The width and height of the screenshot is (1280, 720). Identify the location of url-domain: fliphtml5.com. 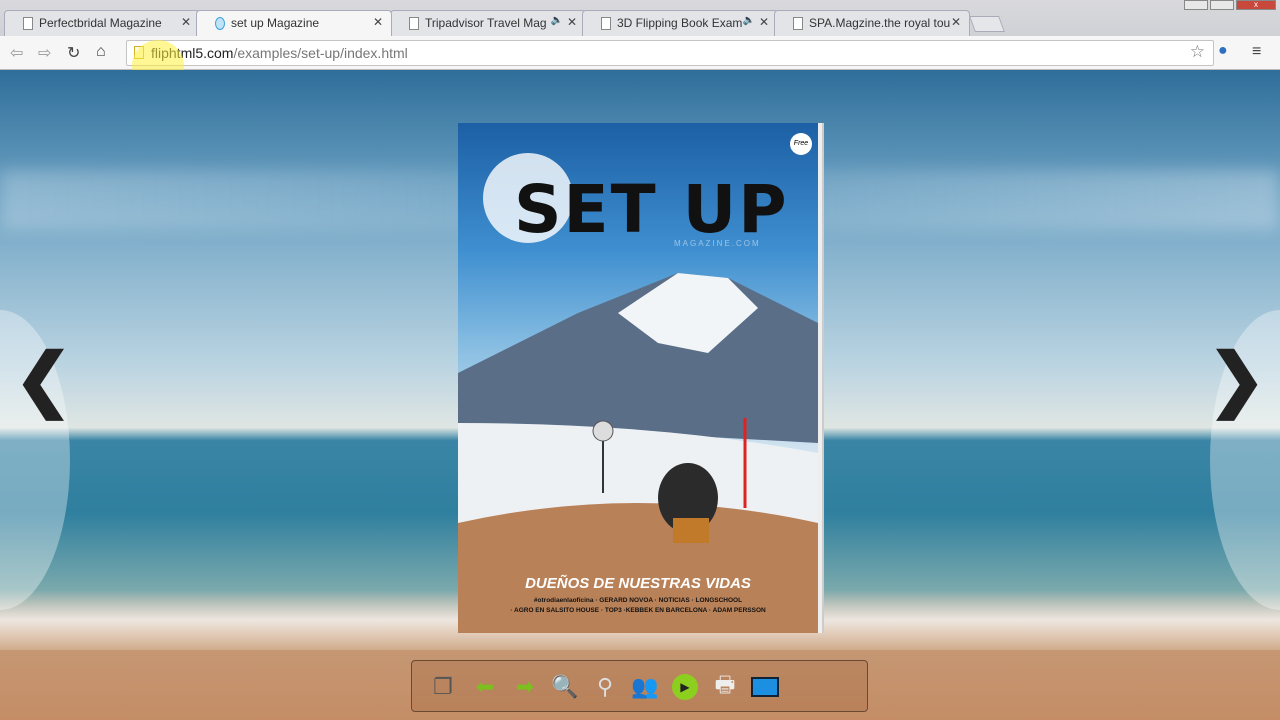
(192, 53).